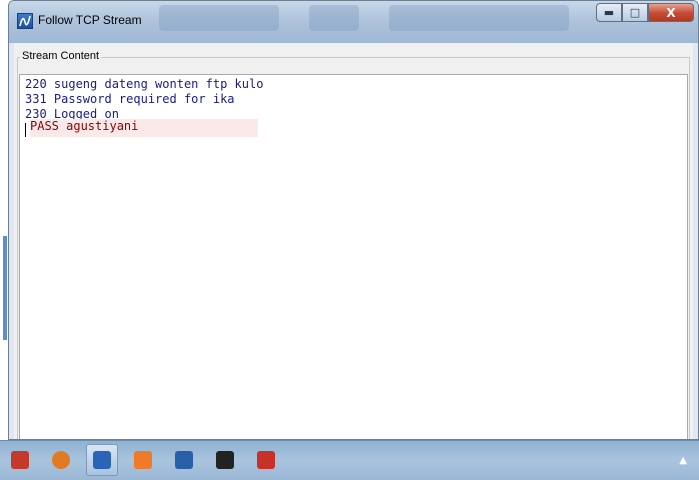 This screenshot has width=699, height=480. Describe the element at coordinates (25, 130) in the screenshot. I see `text-caret` at that location.